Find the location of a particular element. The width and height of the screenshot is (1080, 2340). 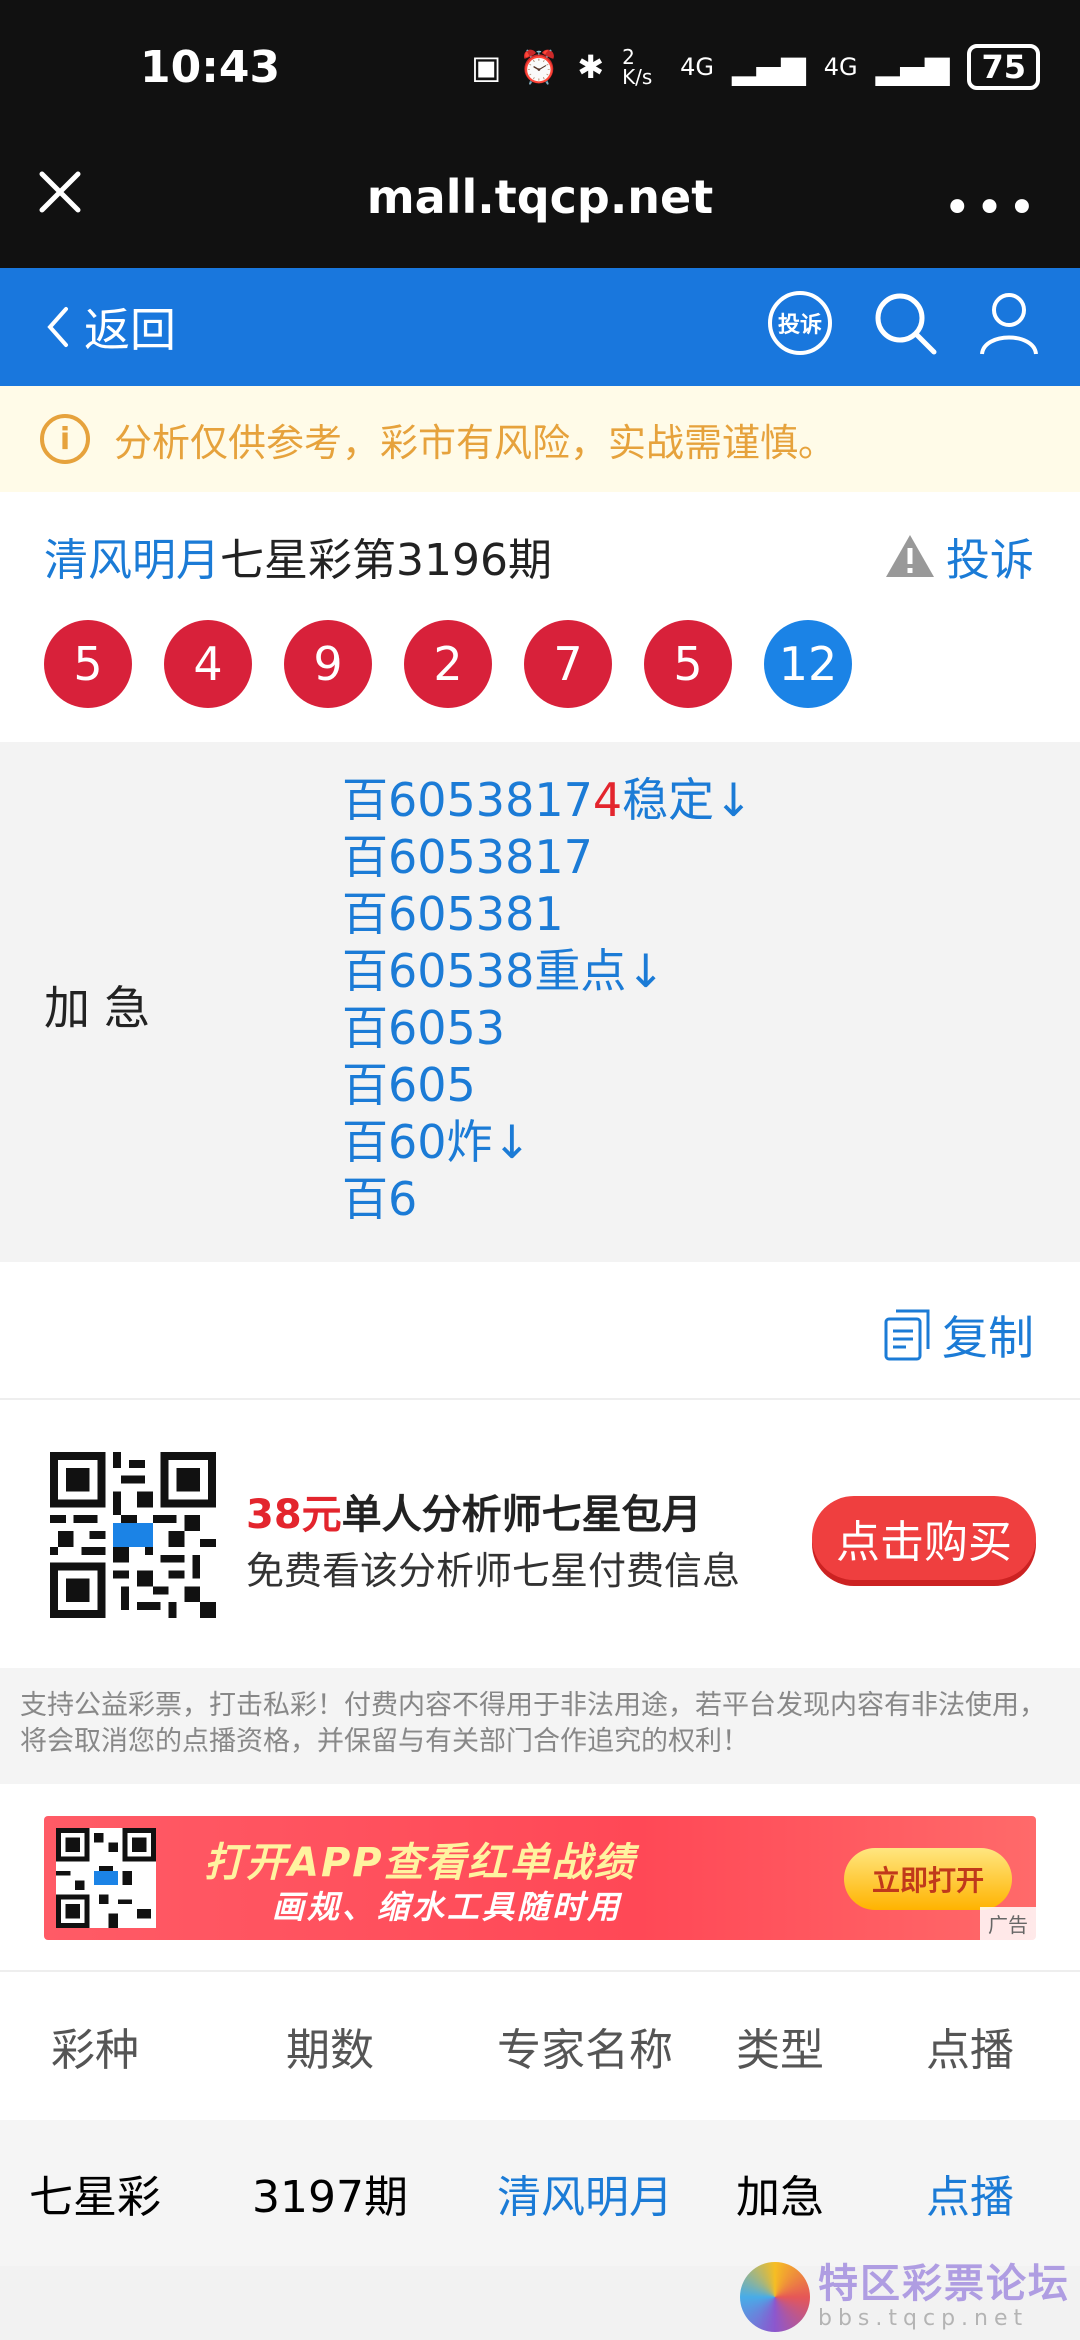

plan-title: 清风明月七星彩第3196期 is located at coordinates (298, 556).